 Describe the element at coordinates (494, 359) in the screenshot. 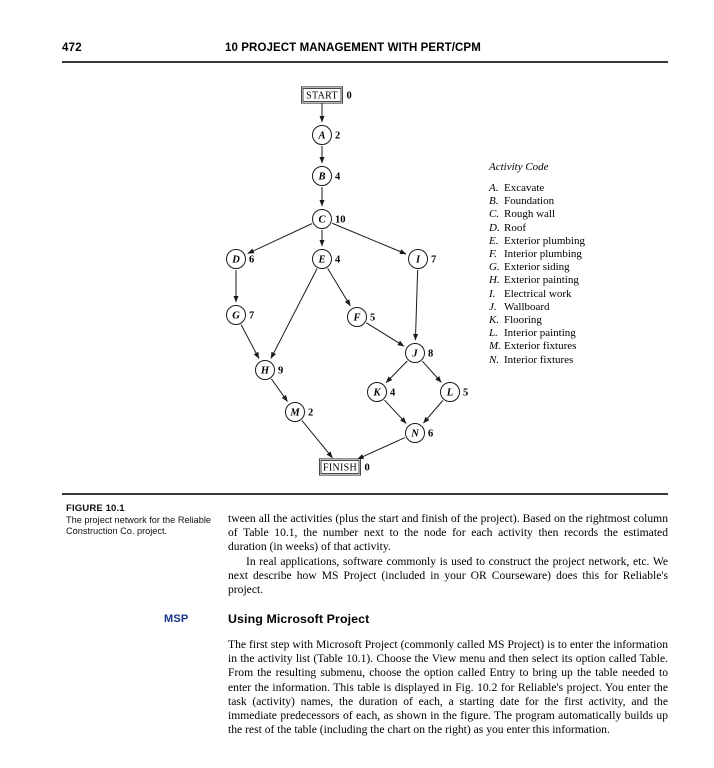

I see `activity-code-key: N.` at that location.